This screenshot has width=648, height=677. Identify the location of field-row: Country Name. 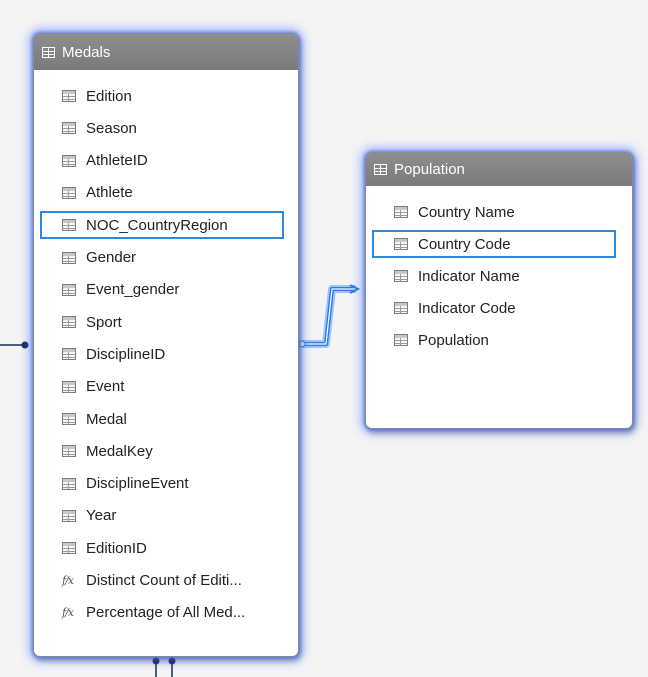
(494, 212).